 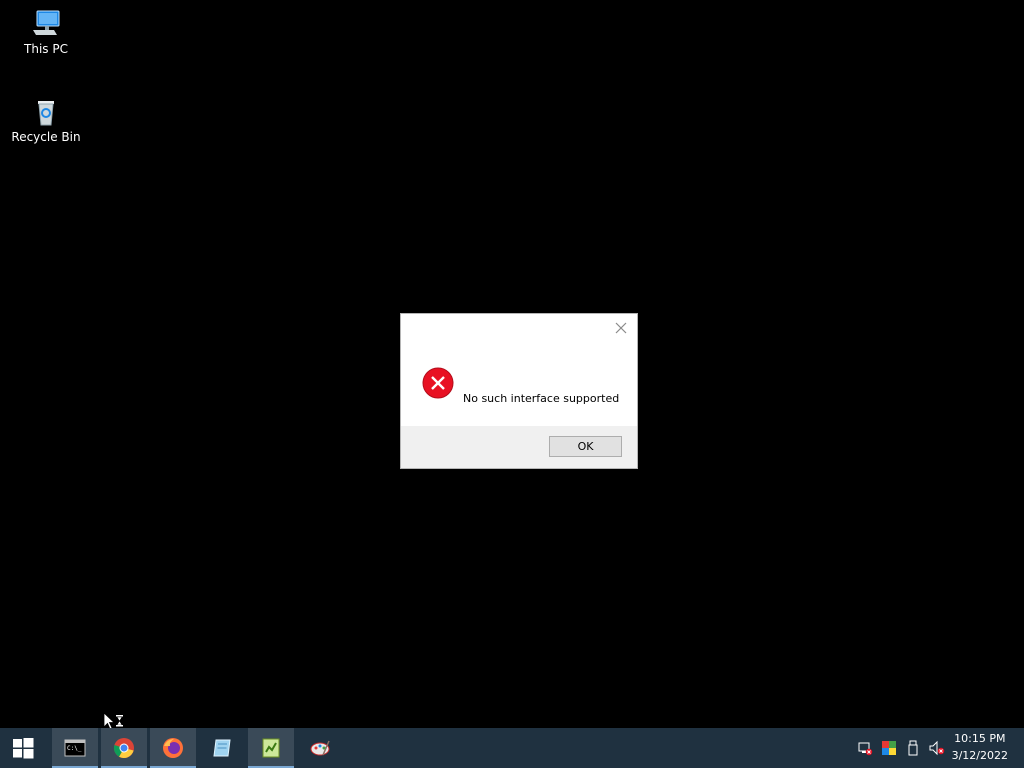 What do you see at coordinates (512, 748) in the screenshot?
I see `taskbar: C:\_ 10:15 PM 3/12/2022` at bounding box center [512, 748].